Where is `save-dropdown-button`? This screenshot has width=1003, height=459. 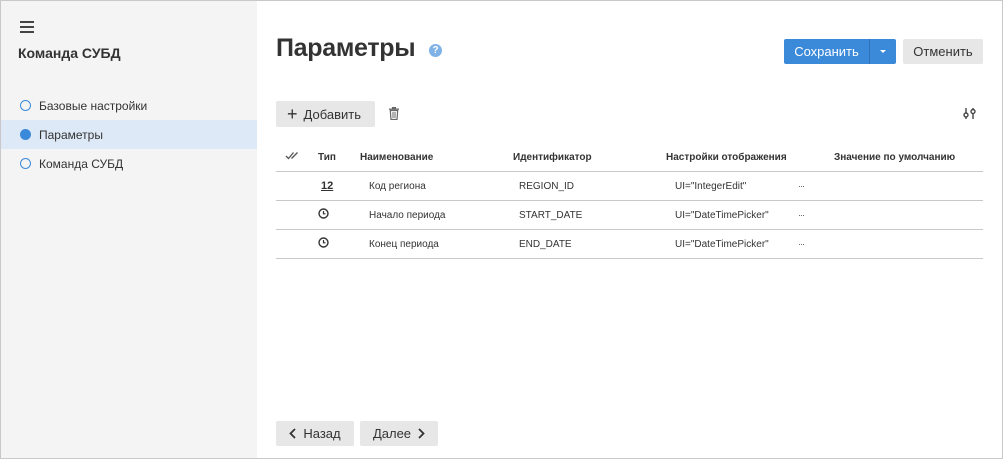
save-dropdown-button is located at coordinates (883, 51).